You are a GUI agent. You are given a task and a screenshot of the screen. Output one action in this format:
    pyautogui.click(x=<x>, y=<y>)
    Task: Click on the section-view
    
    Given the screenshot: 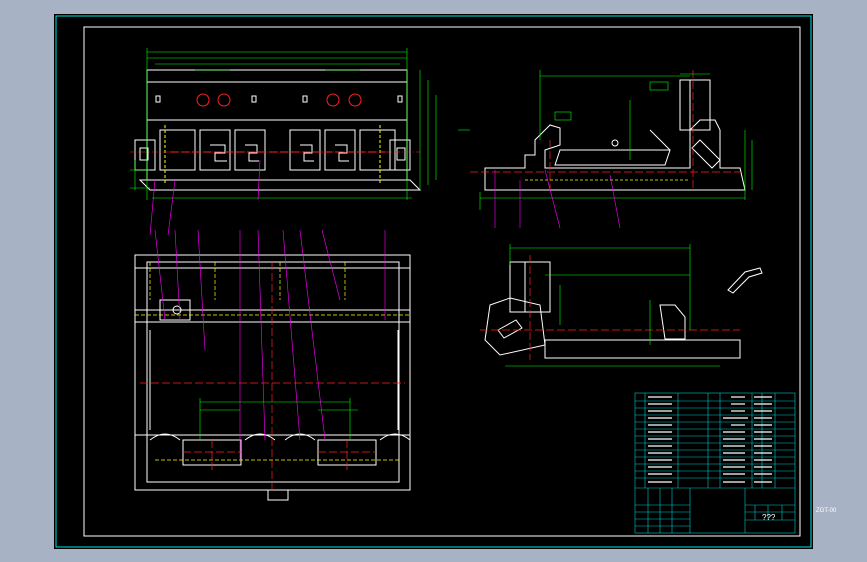 What is the action you would take?
    pyautogui.click(x=610, y=305)
    